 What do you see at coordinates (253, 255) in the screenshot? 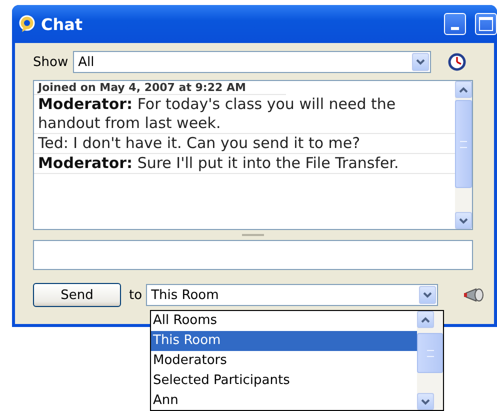
I see `message-input-field` at bounding box center [253, 255].